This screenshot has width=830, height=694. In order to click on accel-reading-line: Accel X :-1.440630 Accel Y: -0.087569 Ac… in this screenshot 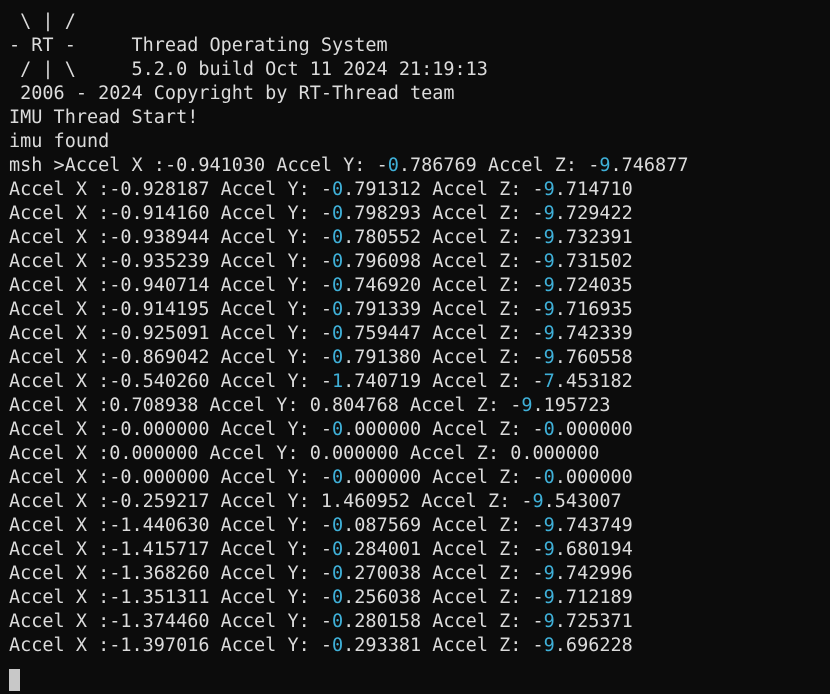, I will do `click(419, 526)`.